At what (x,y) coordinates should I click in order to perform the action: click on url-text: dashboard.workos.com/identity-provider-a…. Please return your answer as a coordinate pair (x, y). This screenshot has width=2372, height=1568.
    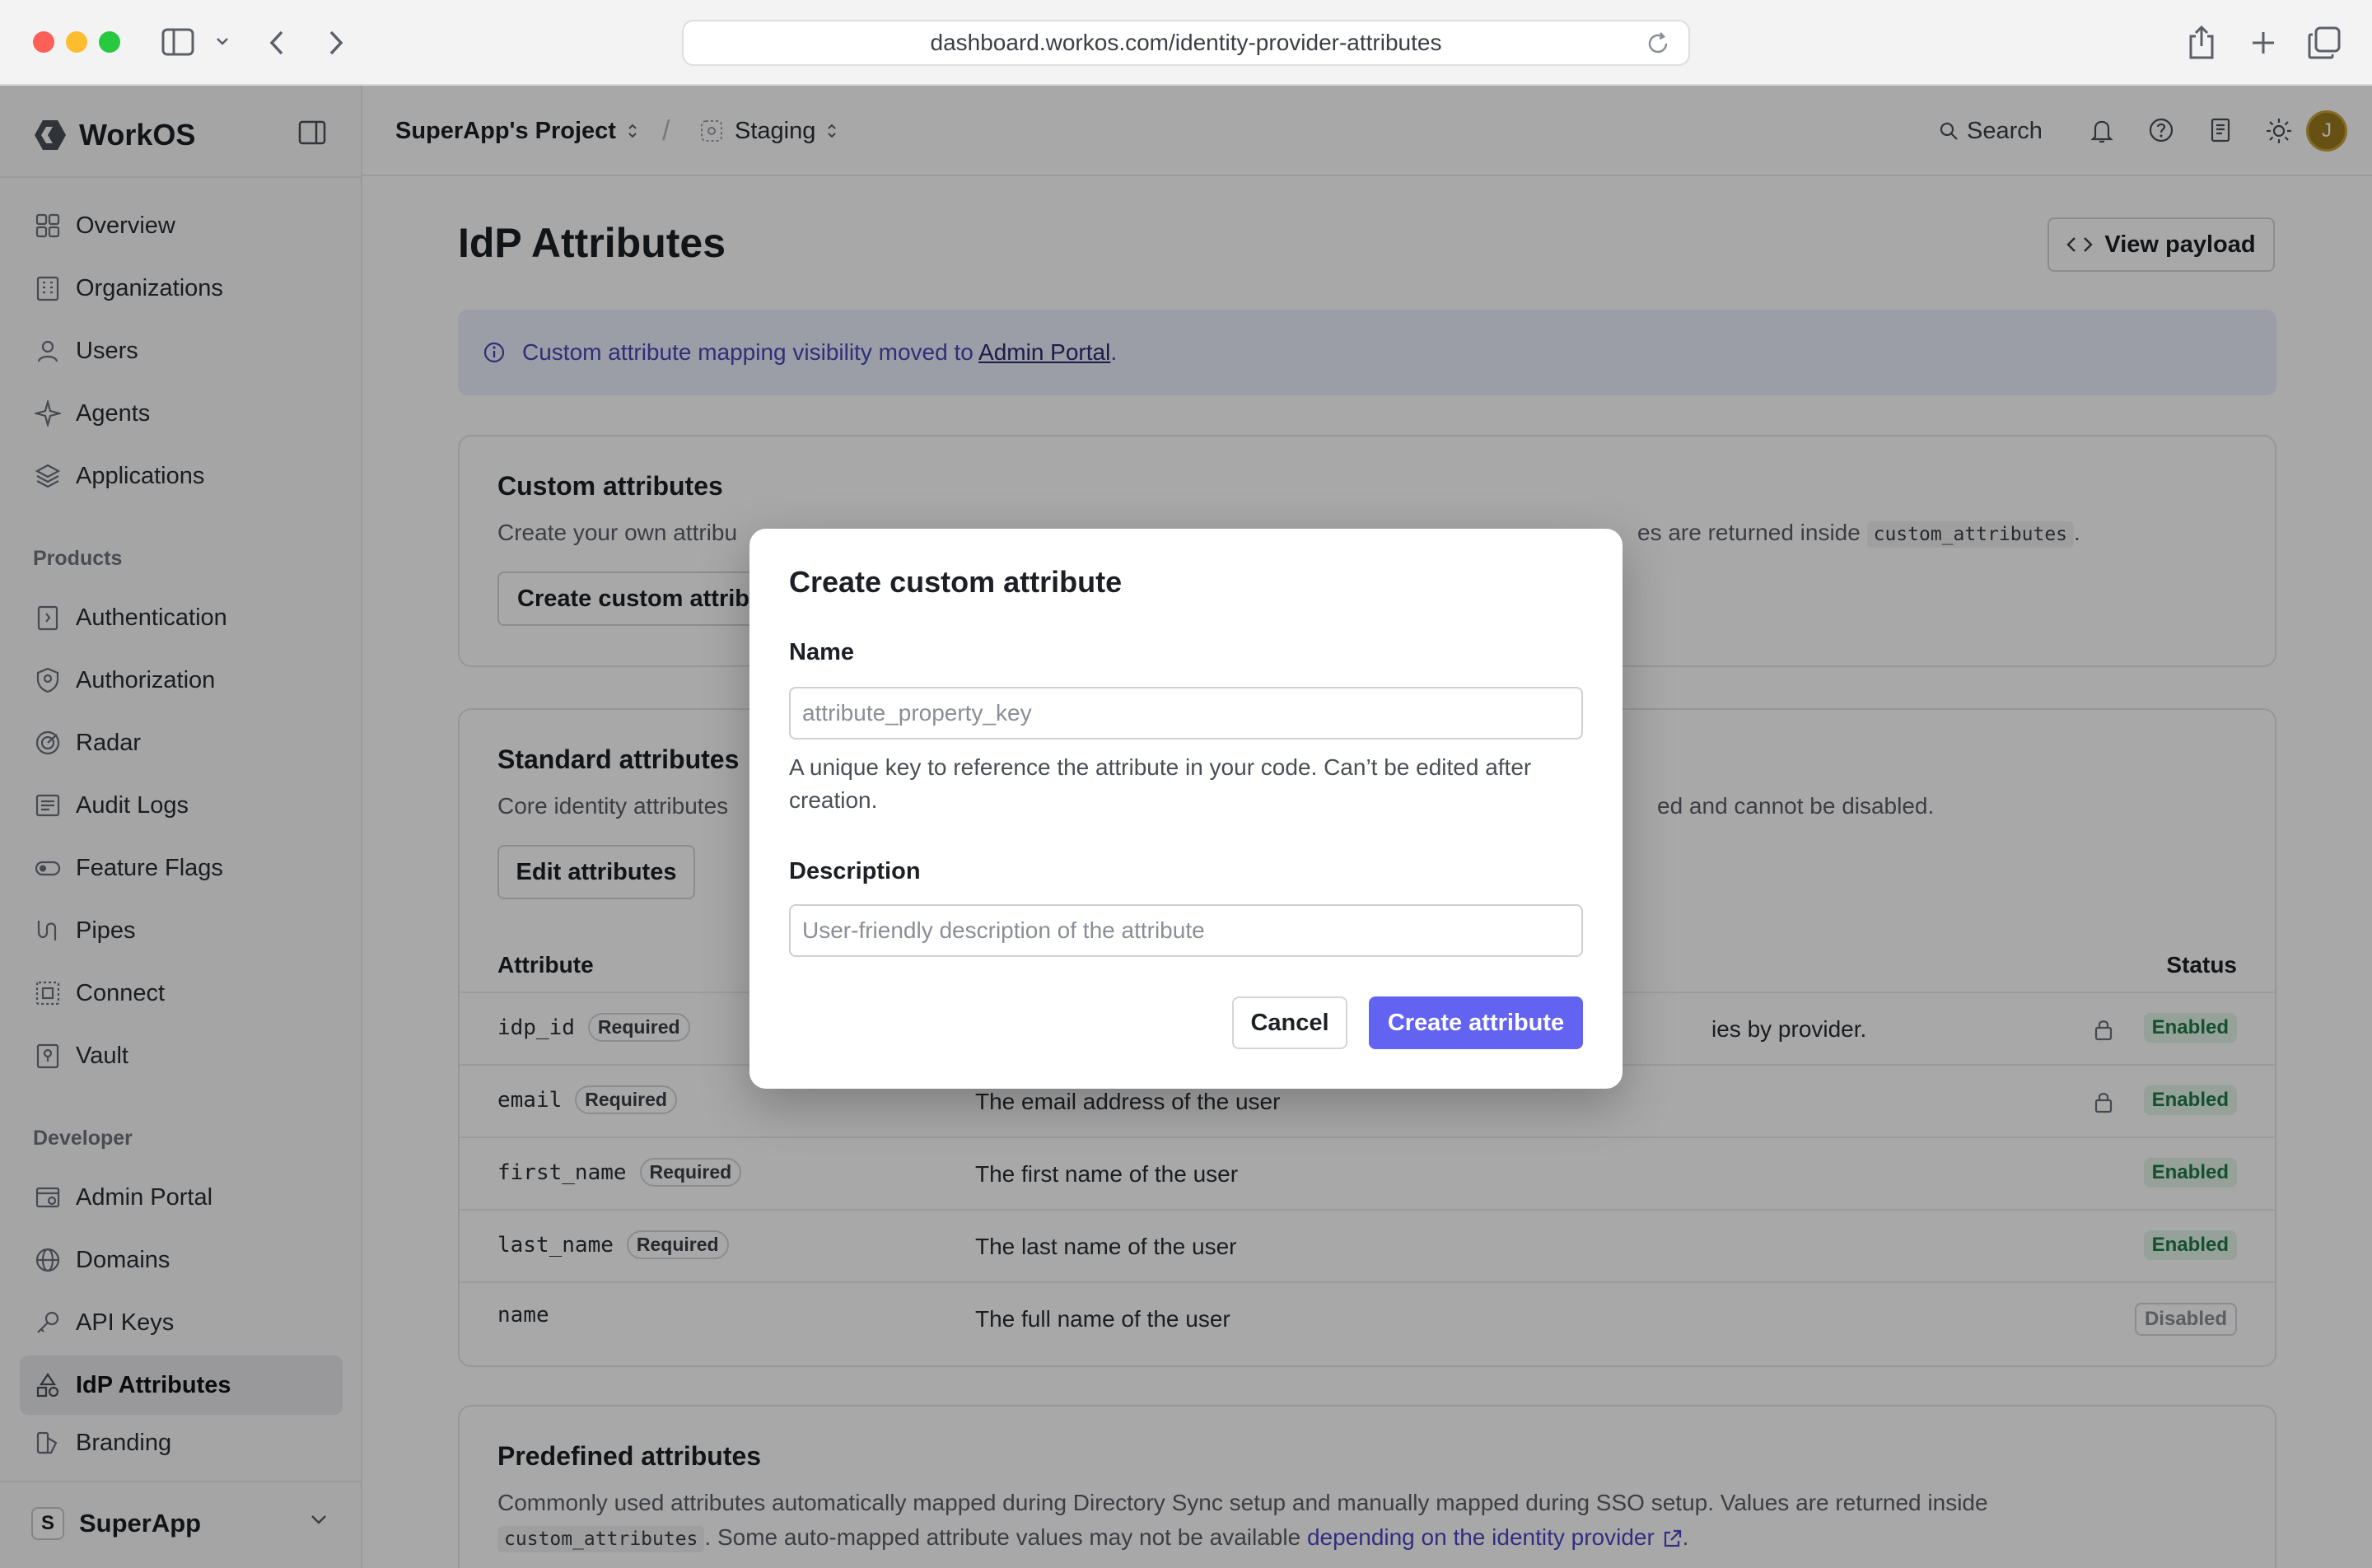
    Looking at the image, I should click on (1186, 42).